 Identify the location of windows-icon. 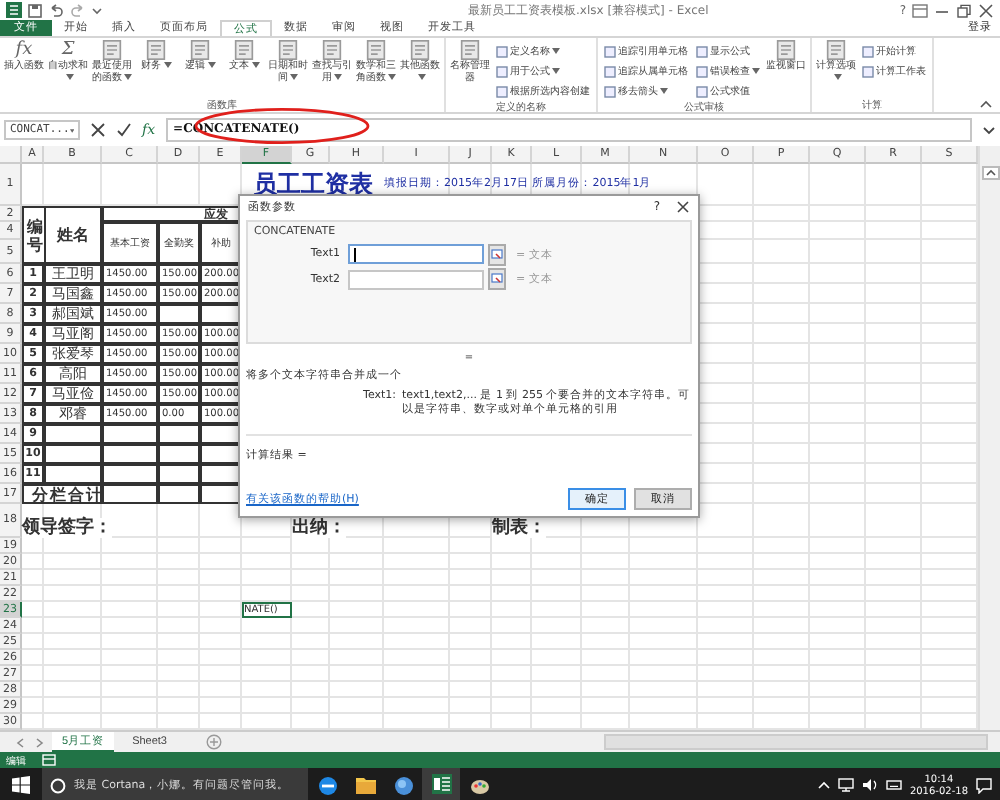
(21, 785).